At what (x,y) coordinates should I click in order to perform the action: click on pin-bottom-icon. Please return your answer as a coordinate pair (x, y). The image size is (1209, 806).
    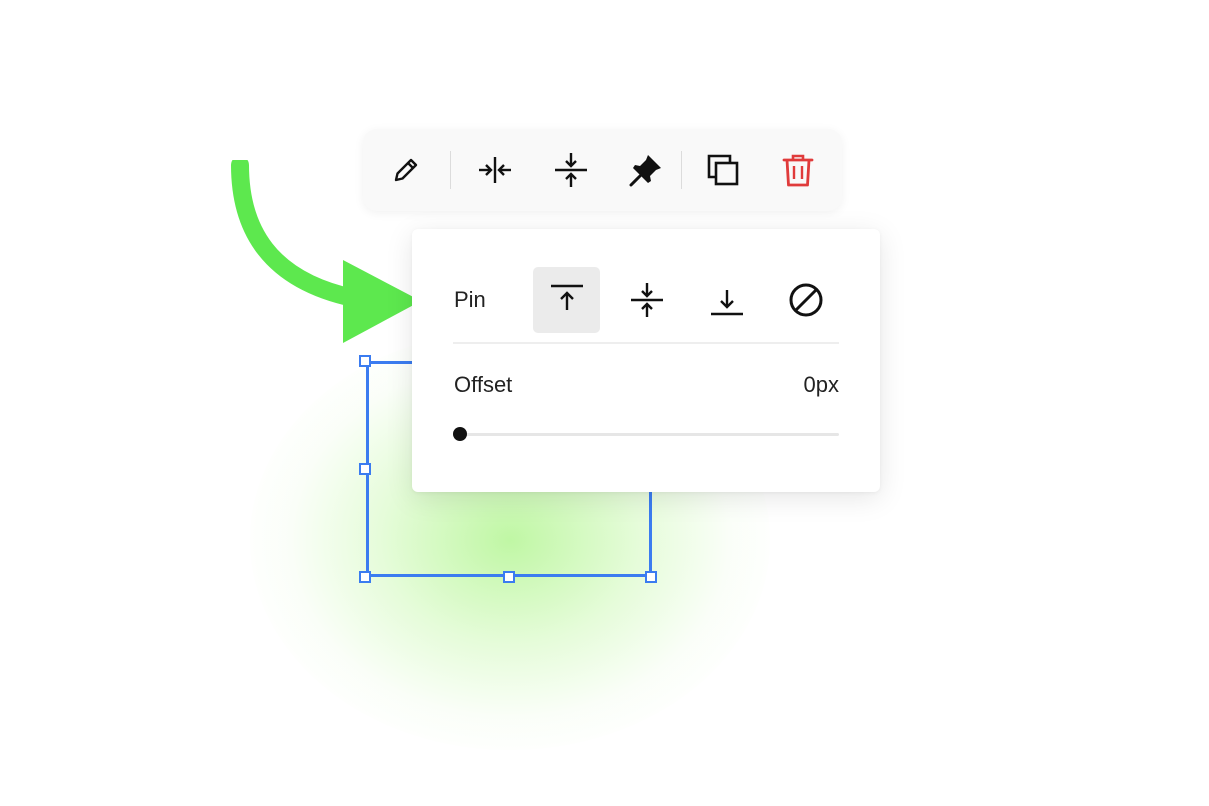
    Looking at the image, I should click on (726, 303).